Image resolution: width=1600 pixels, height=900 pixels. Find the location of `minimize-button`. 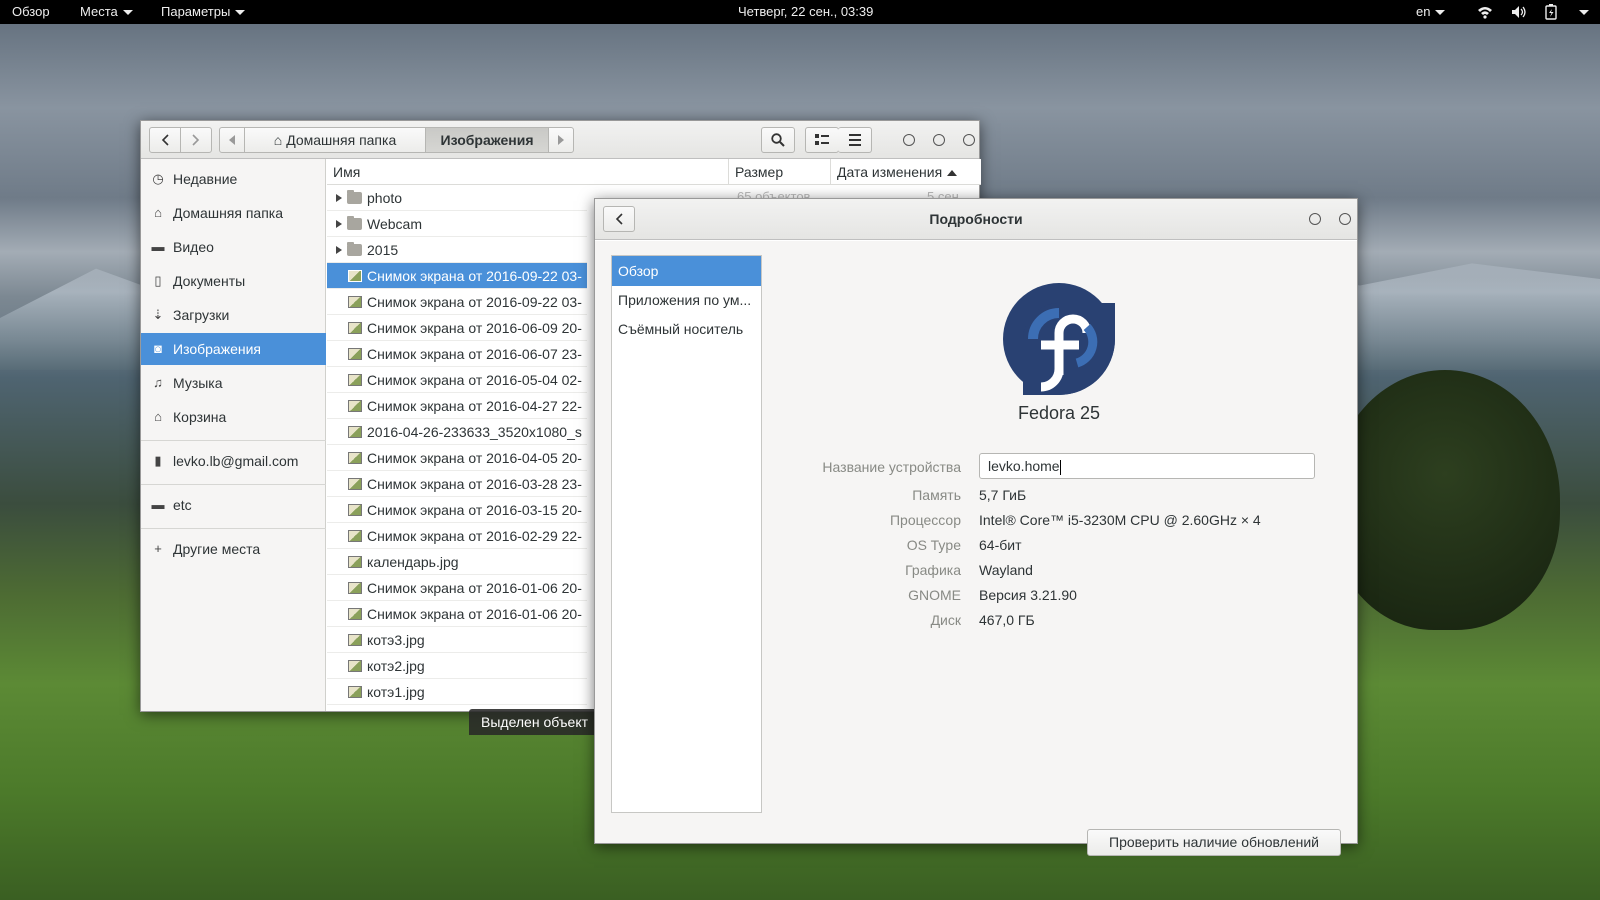

minimize-button is located at coordinates (909, 140).